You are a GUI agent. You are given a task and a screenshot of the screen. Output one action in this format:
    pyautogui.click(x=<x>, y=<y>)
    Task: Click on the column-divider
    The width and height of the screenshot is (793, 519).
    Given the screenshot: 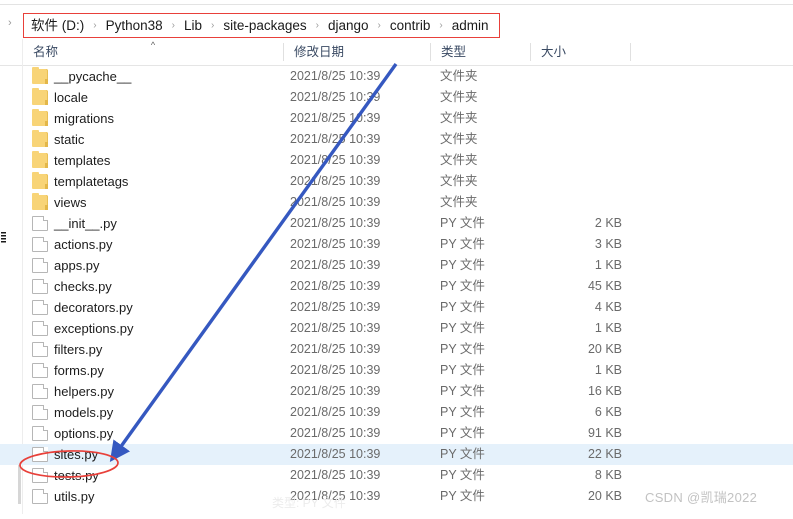 What is the action you would take?
    pyautogui.click(x=630, y=52)
    